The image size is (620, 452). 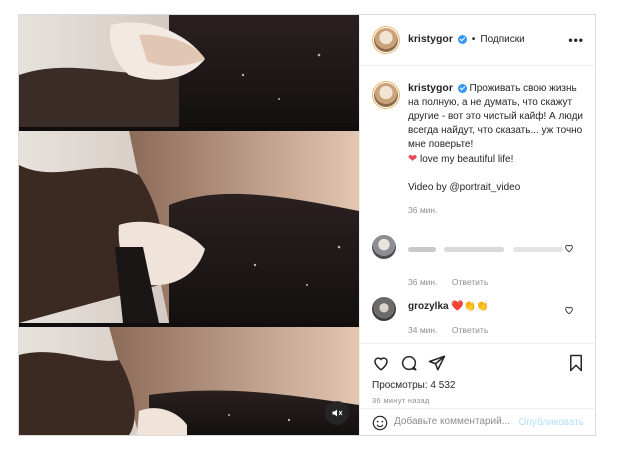 I want to click on follow-status-button: Подписки, so click(x=502, y=39).